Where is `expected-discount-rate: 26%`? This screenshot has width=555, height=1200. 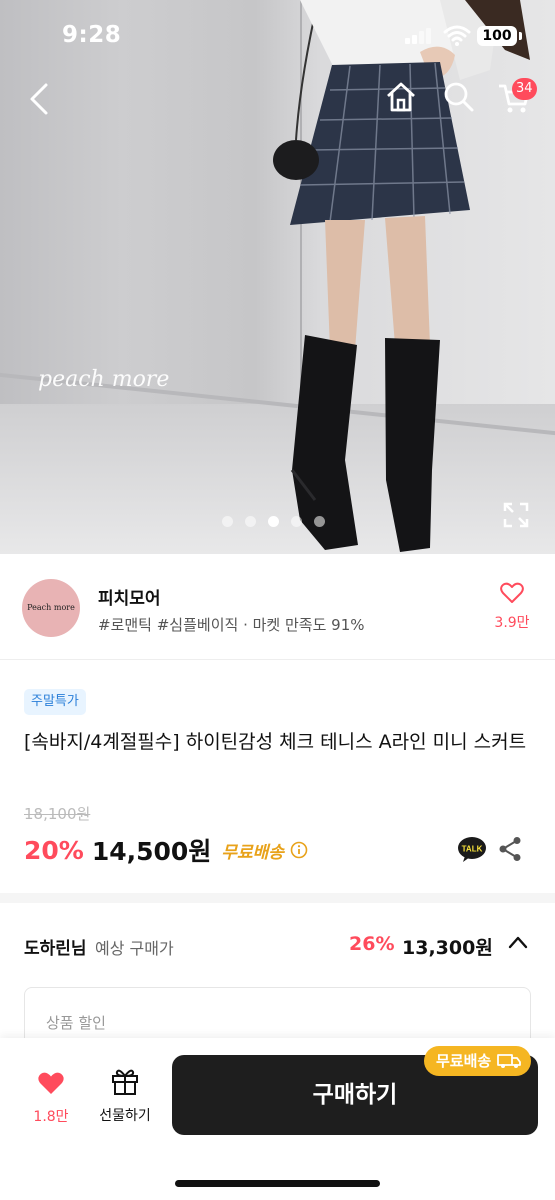 expected-discount-rate: 26% is located at coordinates (372, 944).